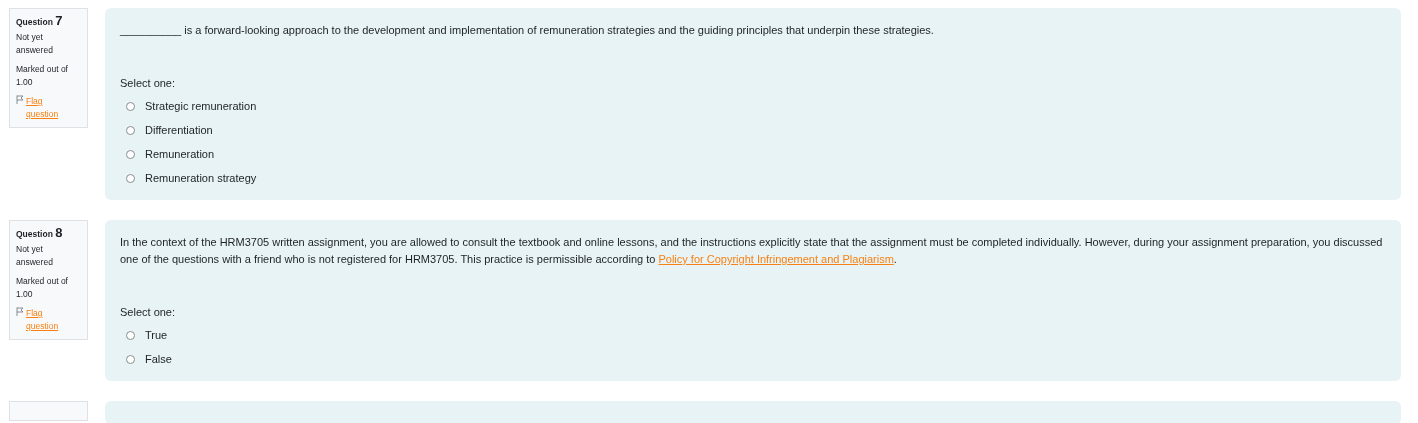  I want to click on option-label: True, so click(156, 335).